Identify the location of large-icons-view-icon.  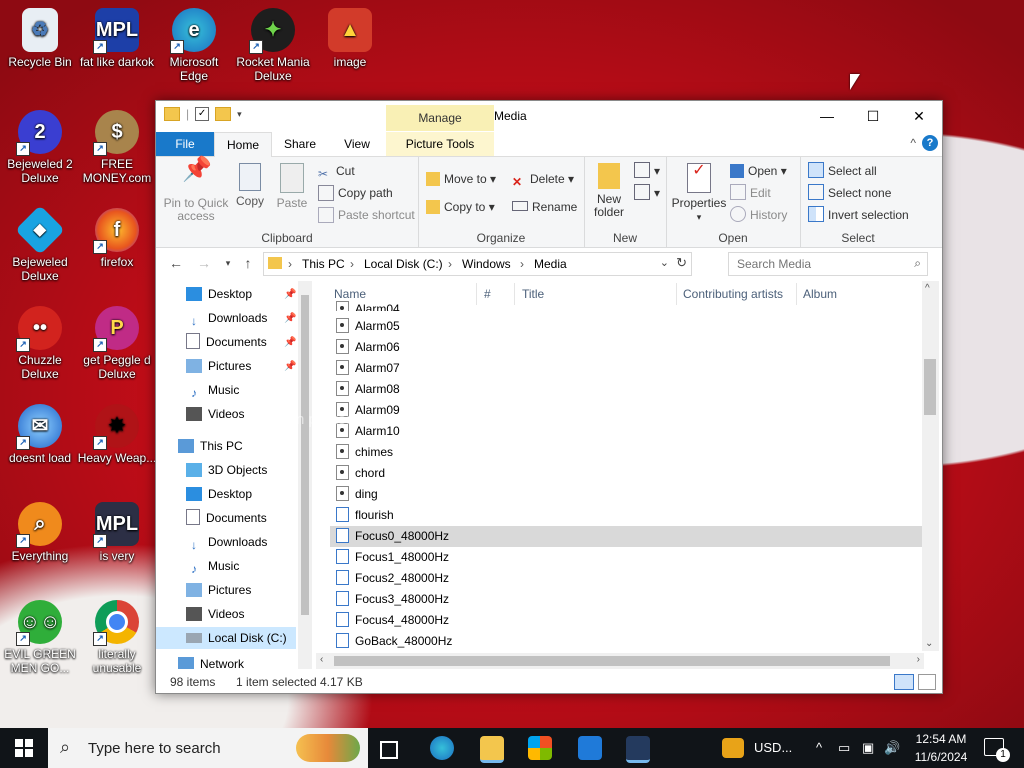
(927, 682).